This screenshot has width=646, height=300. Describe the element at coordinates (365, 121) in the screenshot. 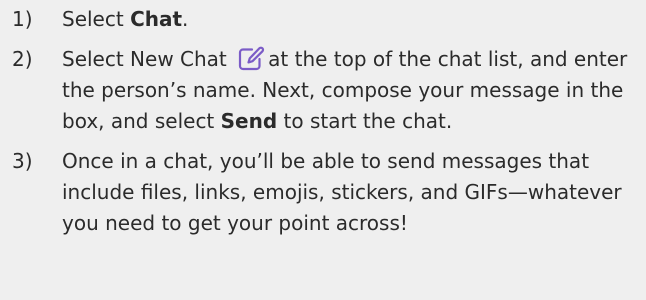

I see `step-text-part: to start the chat.` at that location.